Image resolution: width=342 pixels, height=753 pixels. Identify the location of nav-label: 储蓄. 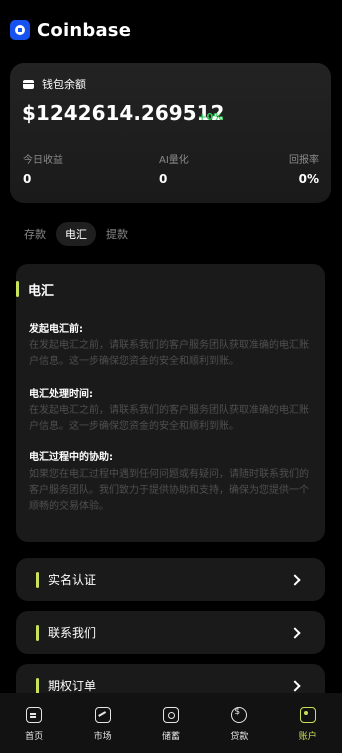
(170, 737).